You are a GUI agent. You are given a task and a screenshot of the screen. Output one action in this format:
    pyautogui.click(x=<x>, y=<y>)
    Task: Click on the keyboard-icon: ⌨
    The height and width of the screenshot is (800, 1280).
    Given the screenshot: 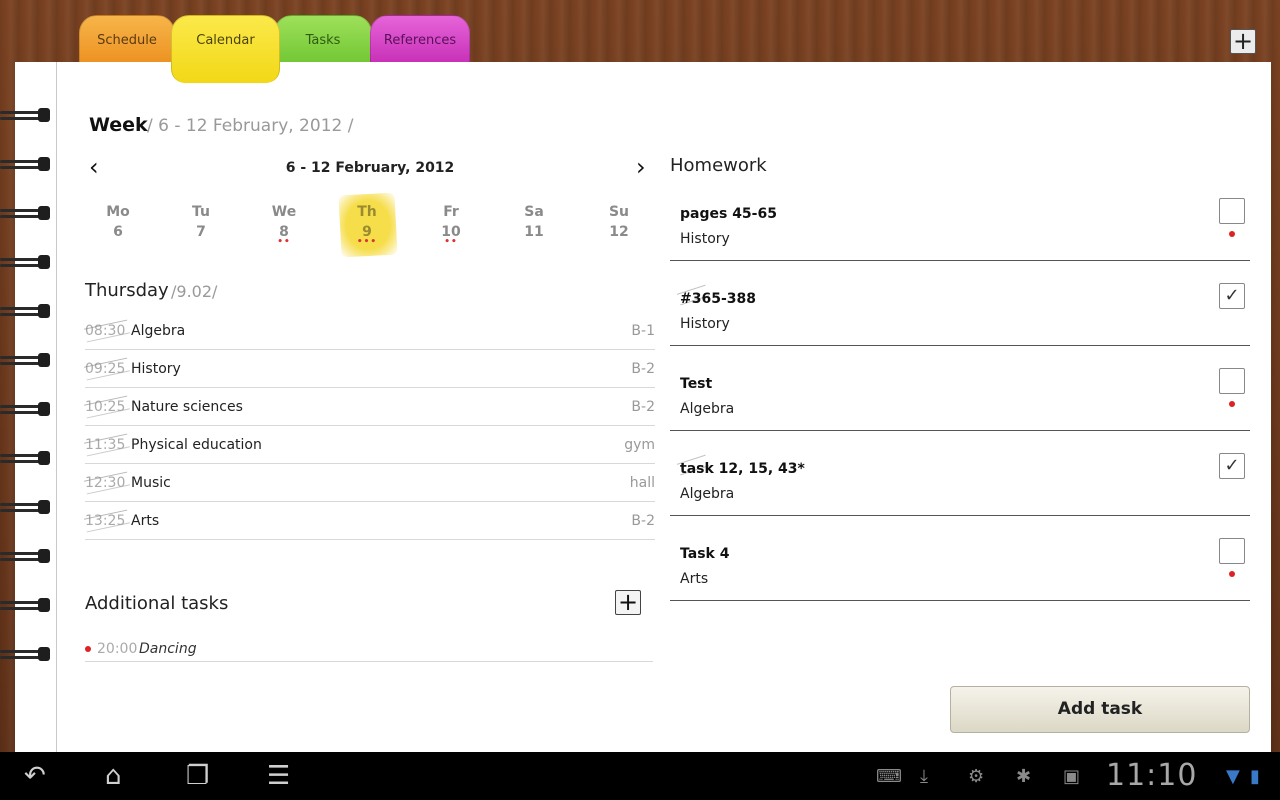 What is the action you would take?
    pyautogui.click(x=889, y=776)
    